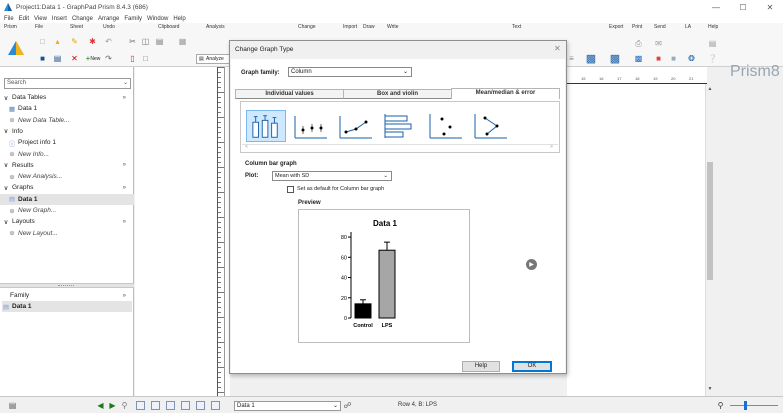  What do you see at coordinates (20, 295) in the screenshot?
I see `family-label: Family` at bounding box center [20, 295].